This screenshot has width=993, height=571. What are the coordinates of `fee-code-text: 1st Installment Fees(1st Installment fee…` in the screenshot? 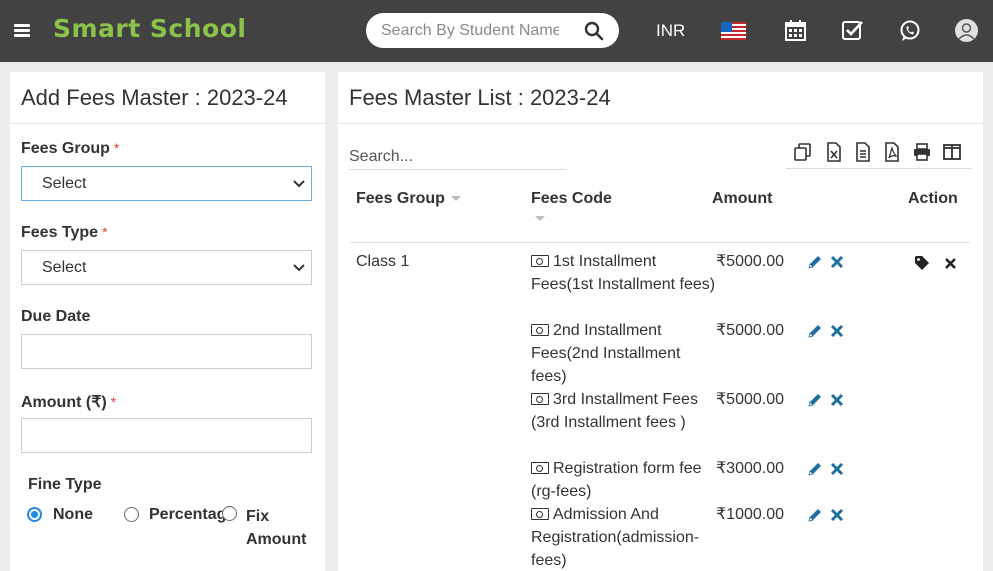 It's located at (623, 273).